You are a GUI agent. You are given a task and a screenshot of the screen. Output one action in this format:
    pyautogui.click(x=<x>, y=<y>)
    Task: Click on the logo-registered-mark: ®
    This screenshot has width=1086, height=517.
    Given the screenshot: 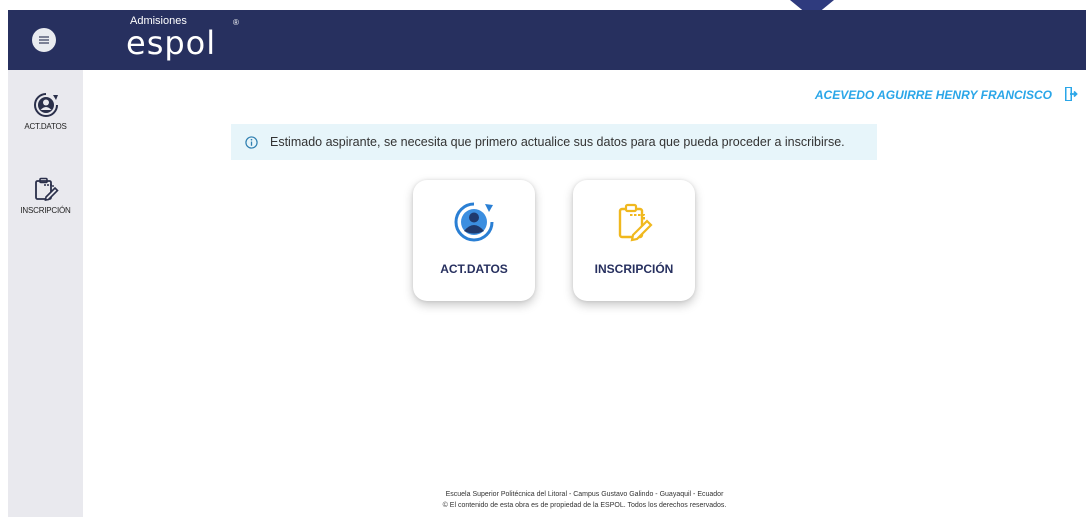 What is the action you would take?
    pyautogui.click(x=236, y=22)
    